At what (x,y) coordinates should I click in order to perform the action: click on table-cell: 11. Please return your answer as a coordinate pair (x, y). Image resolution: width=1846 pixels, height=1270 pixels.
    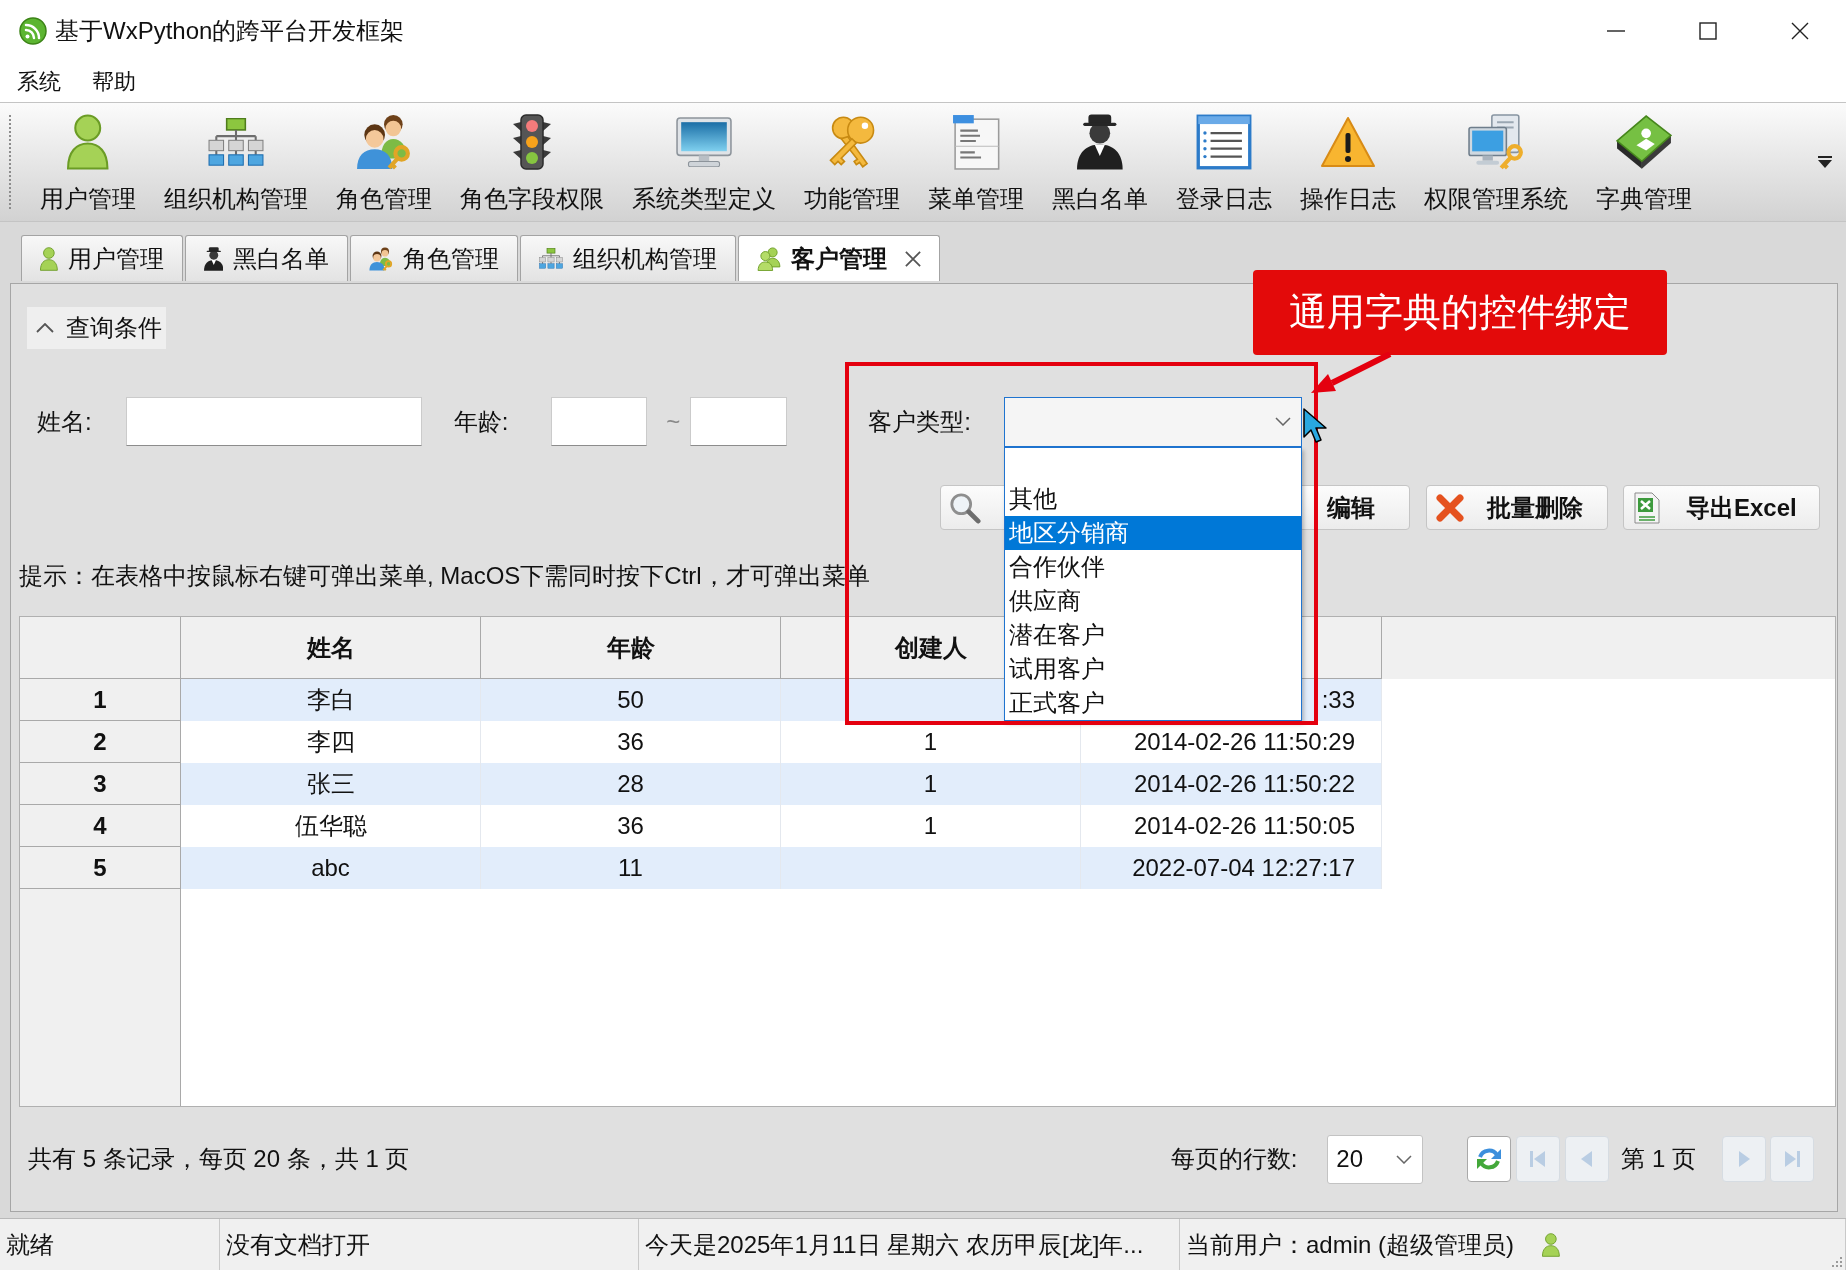
    Looking at the image, I should click on (631, 868).